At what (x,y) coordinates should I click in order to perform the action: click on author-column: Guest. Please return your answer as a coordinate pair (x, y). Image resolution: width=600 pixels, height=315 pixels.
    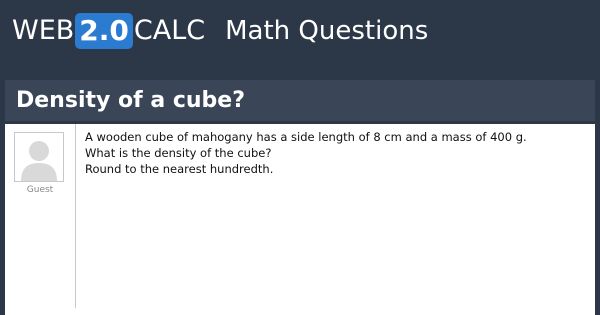
    Looking at the image, I should click on (40, 216).